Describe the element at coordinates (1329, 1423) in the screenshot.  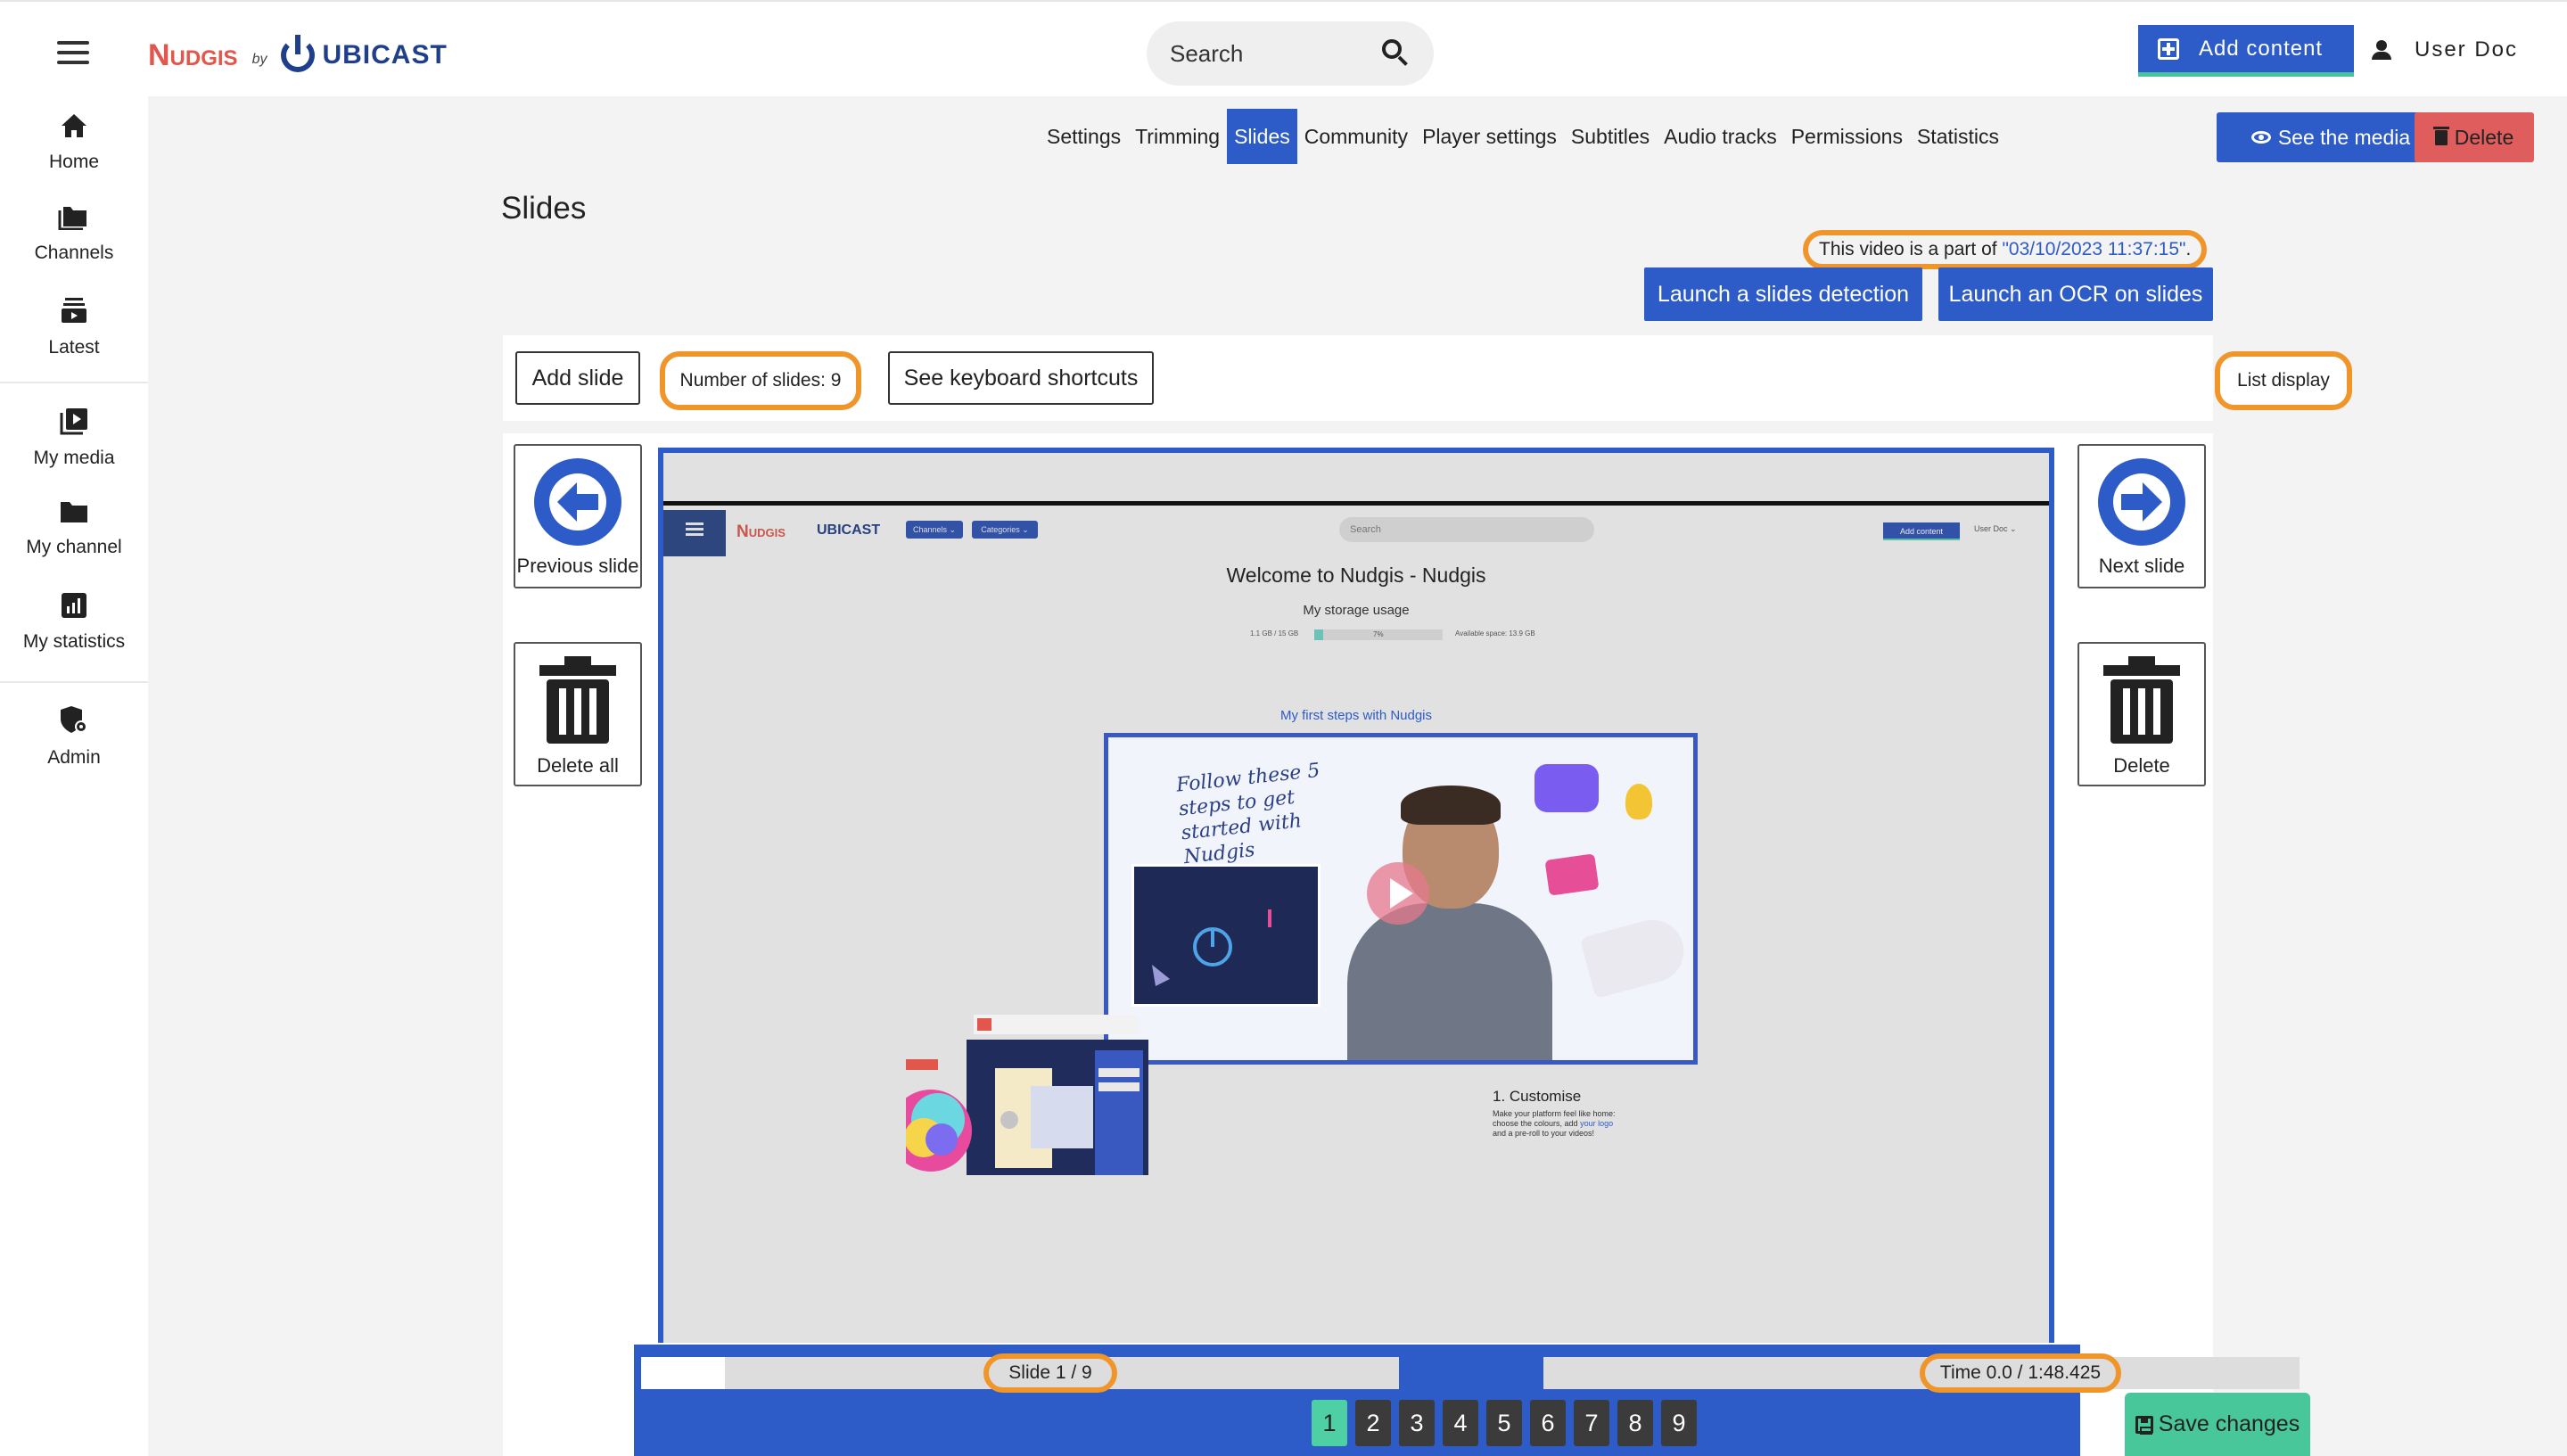
I see `page-button: 1` at that location.